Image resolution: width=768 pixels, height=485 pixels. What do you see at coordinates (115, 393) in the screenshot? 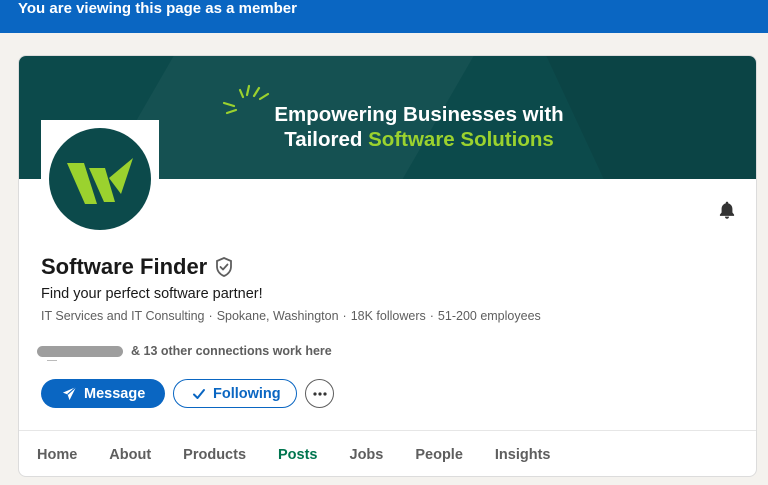
I see `message-button-label: Message` at bounding box center [115, 393].